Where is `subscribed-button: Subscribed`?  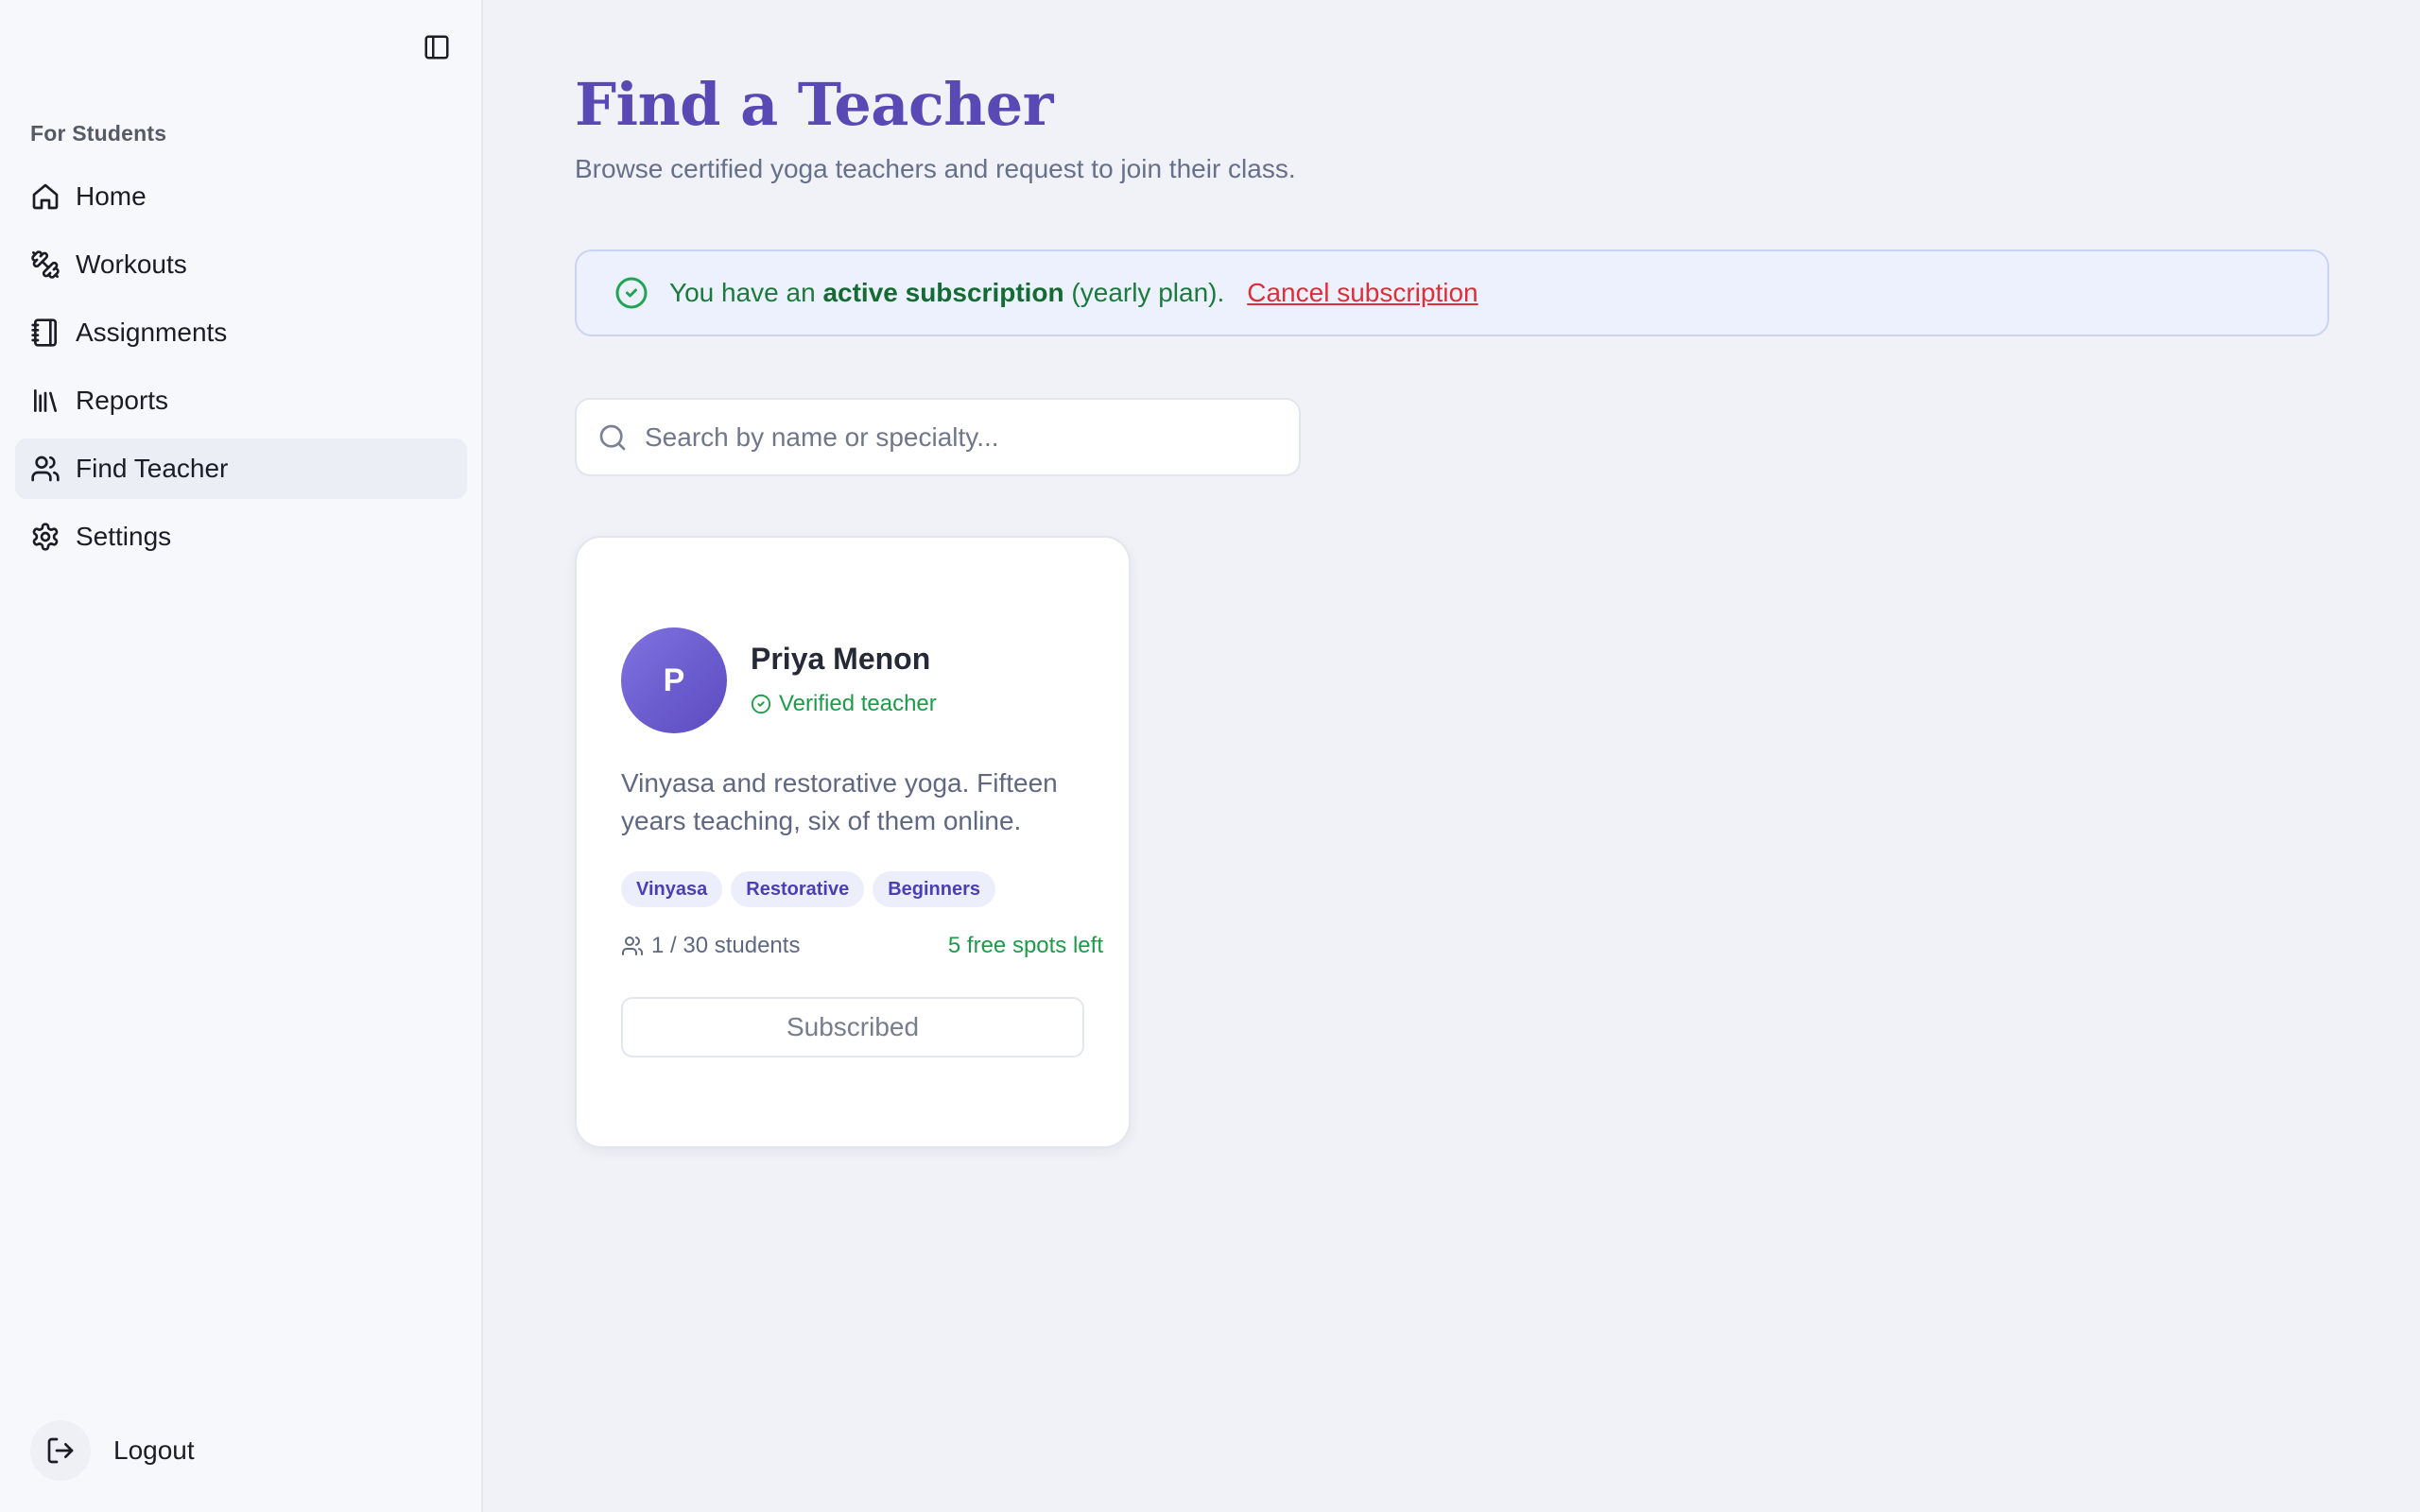
subscribed-button: Subscribed is located at coordinates (852, 1027).